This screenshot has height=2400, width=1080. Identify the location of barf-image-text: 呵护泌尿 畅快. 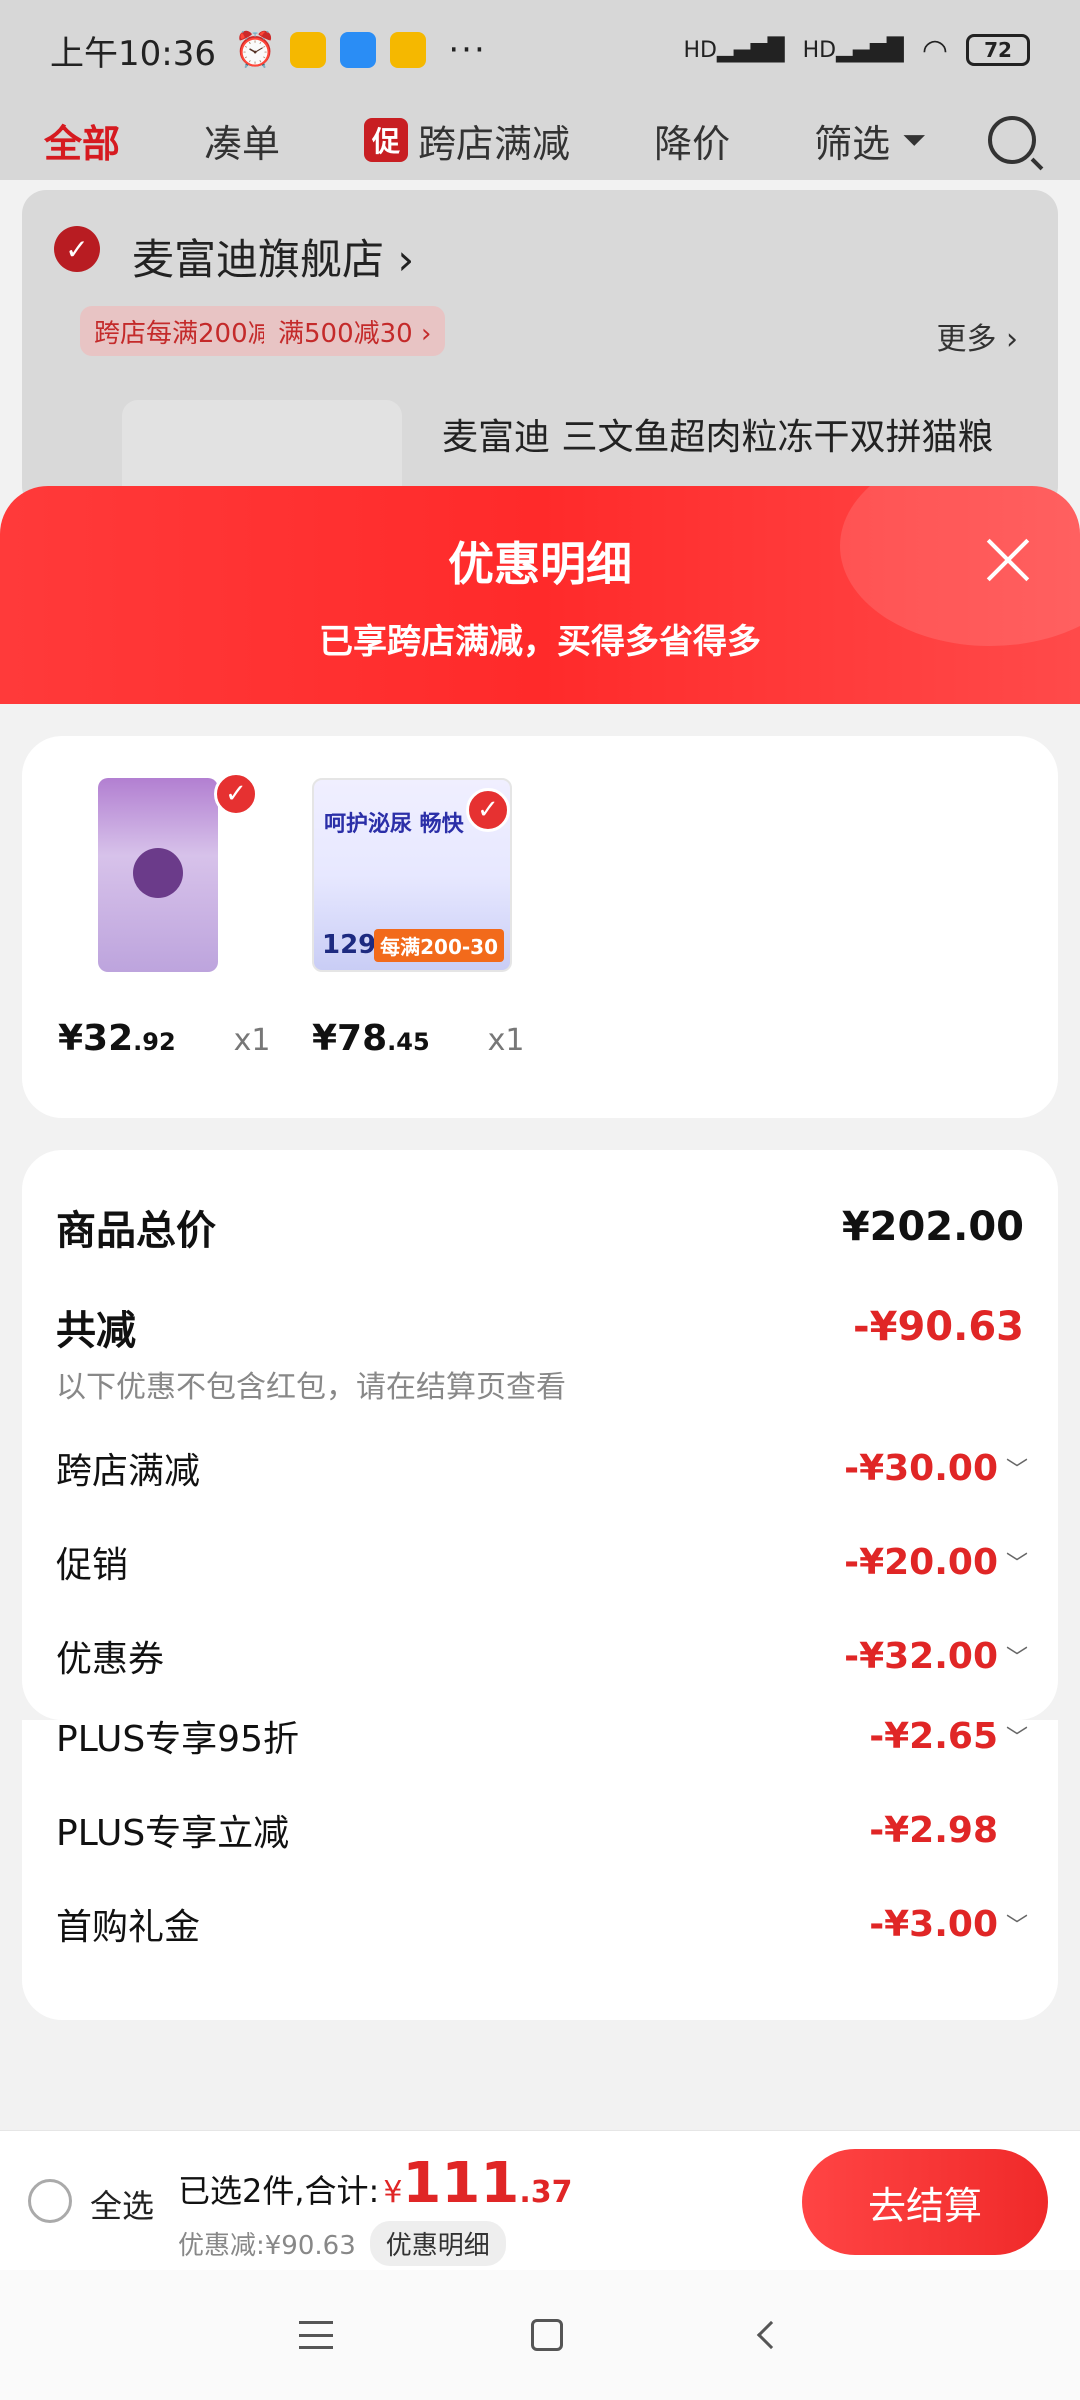
(394, 824).